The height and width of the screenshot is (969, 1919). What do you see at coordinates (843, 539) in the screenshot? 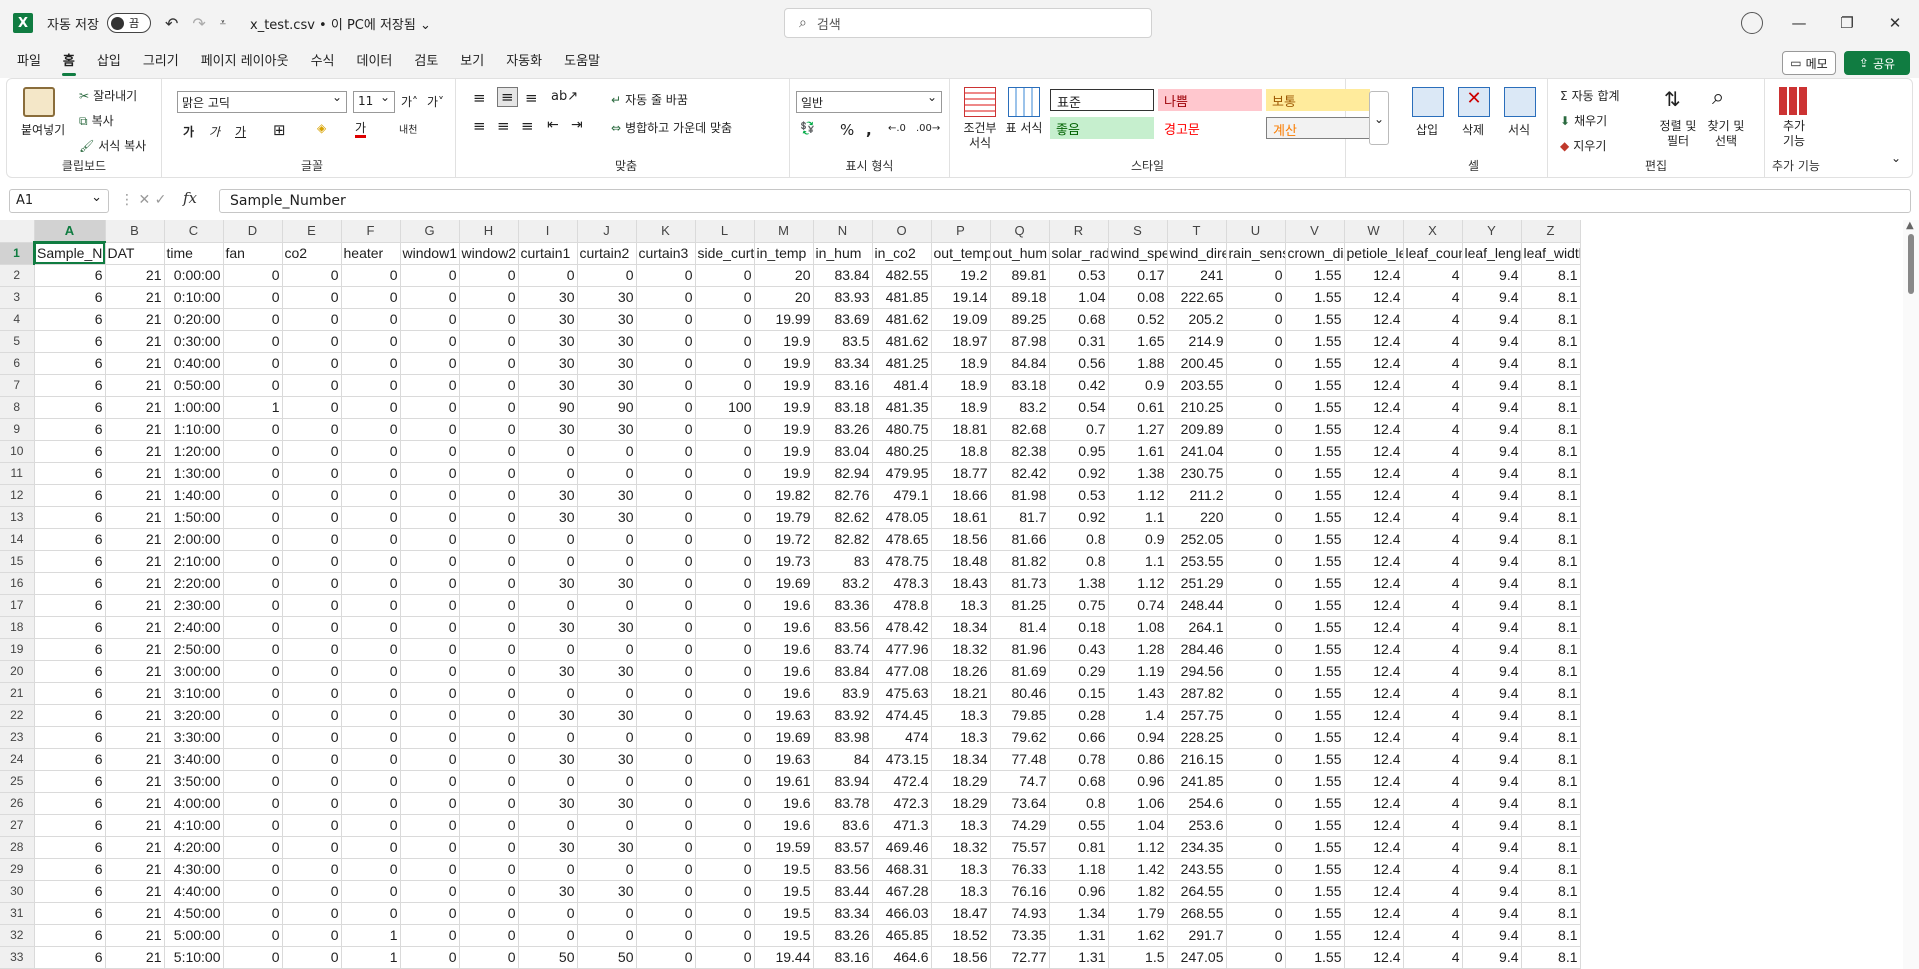
I see `cell: 82.82` at bounding box center [843, 539].